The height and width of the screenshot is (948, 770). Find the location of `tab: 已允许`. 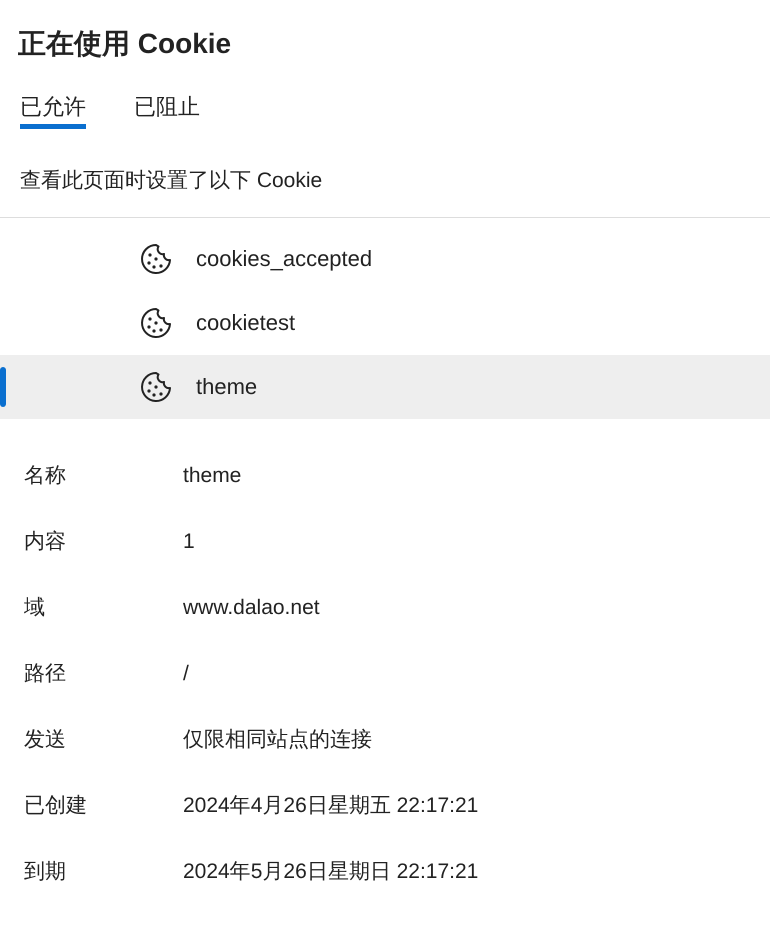

tab: 已允许 is located at coordinates (53, 110).